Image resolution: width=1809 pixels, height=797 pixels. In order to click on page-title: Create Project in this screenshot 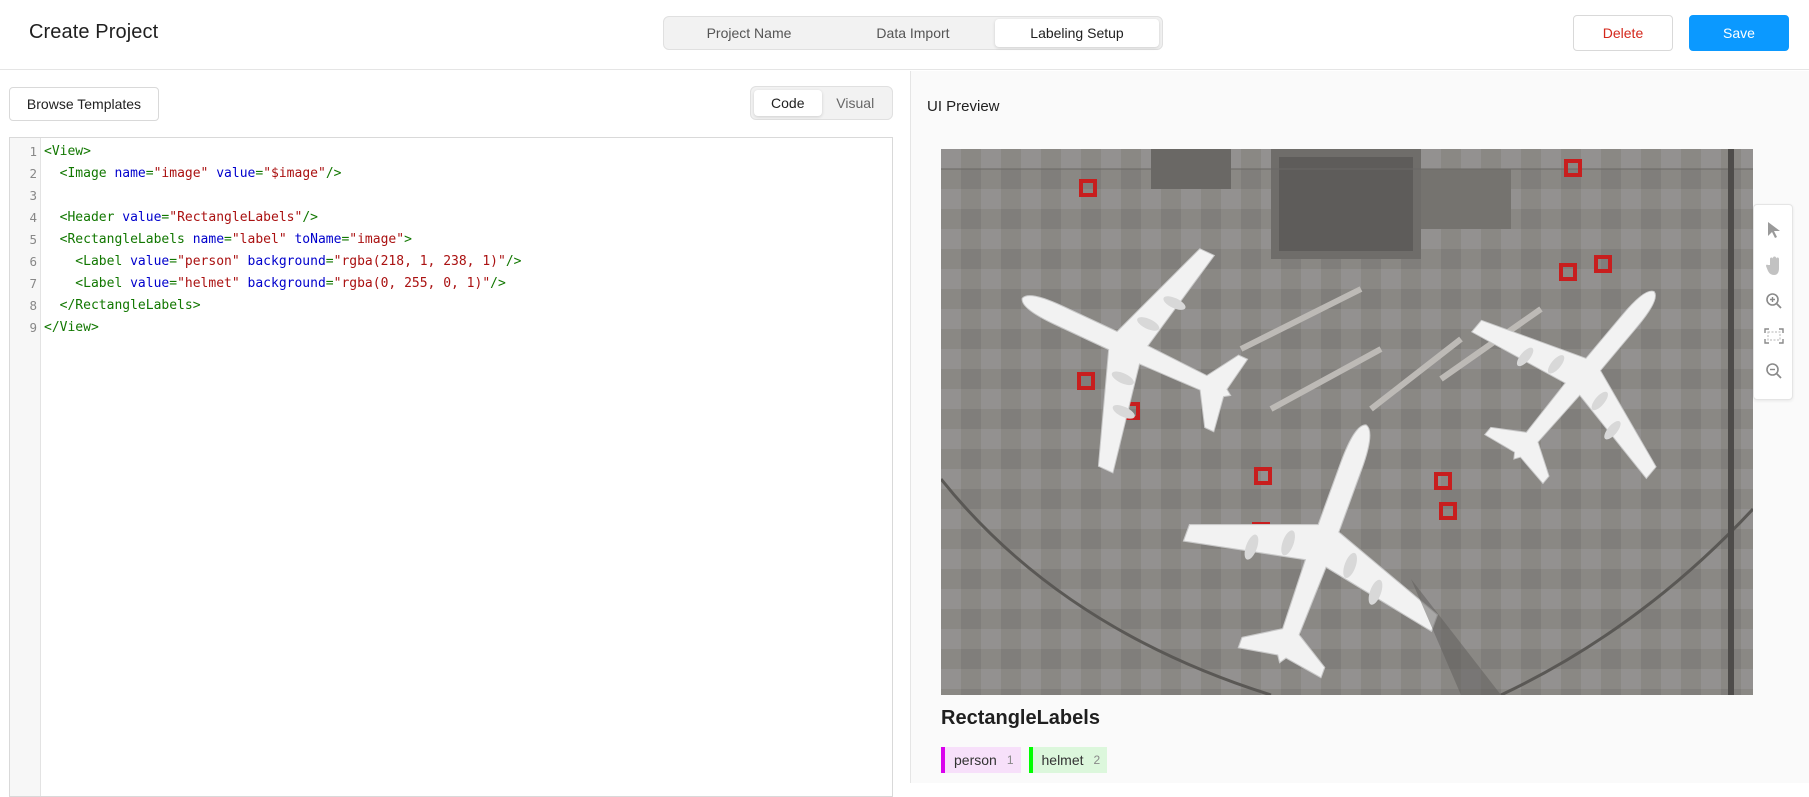, I will do `click(94, 32)`.